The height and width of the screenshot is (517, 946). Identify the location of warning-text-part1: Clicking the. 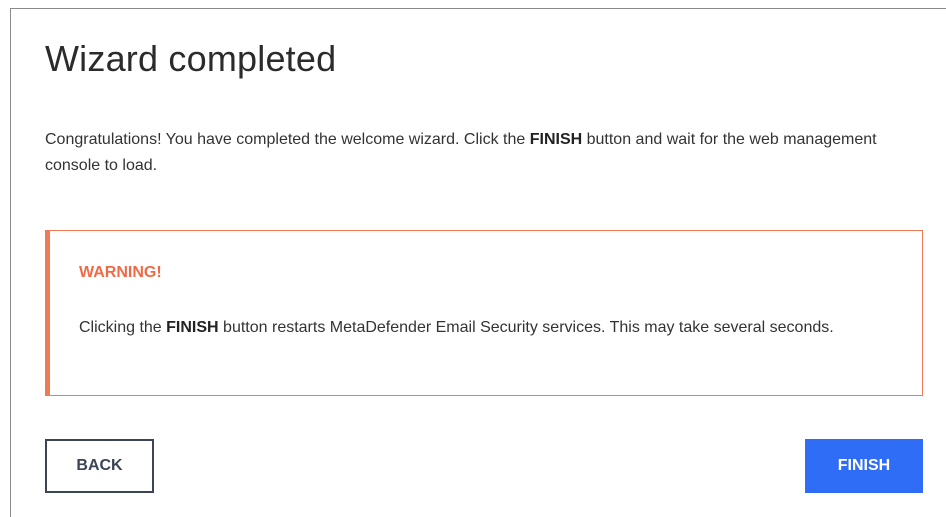
(123, 327).